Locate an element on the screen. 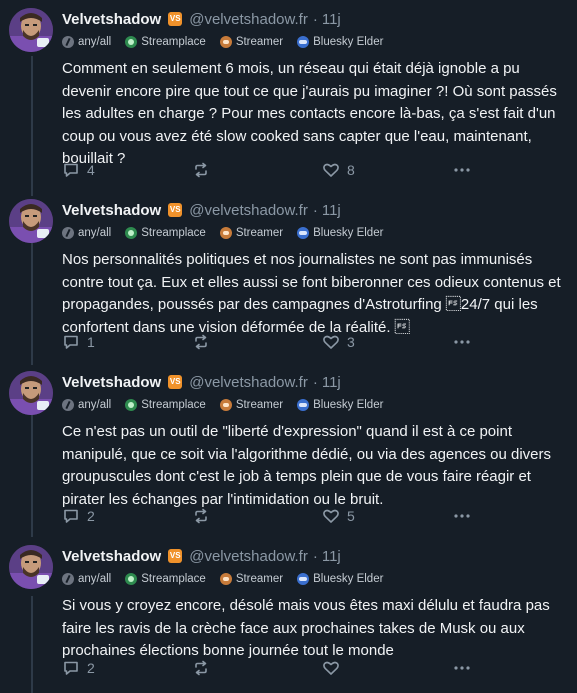 The image size is (577, 693). like-button: 8 is located at coordinates (338, 170).